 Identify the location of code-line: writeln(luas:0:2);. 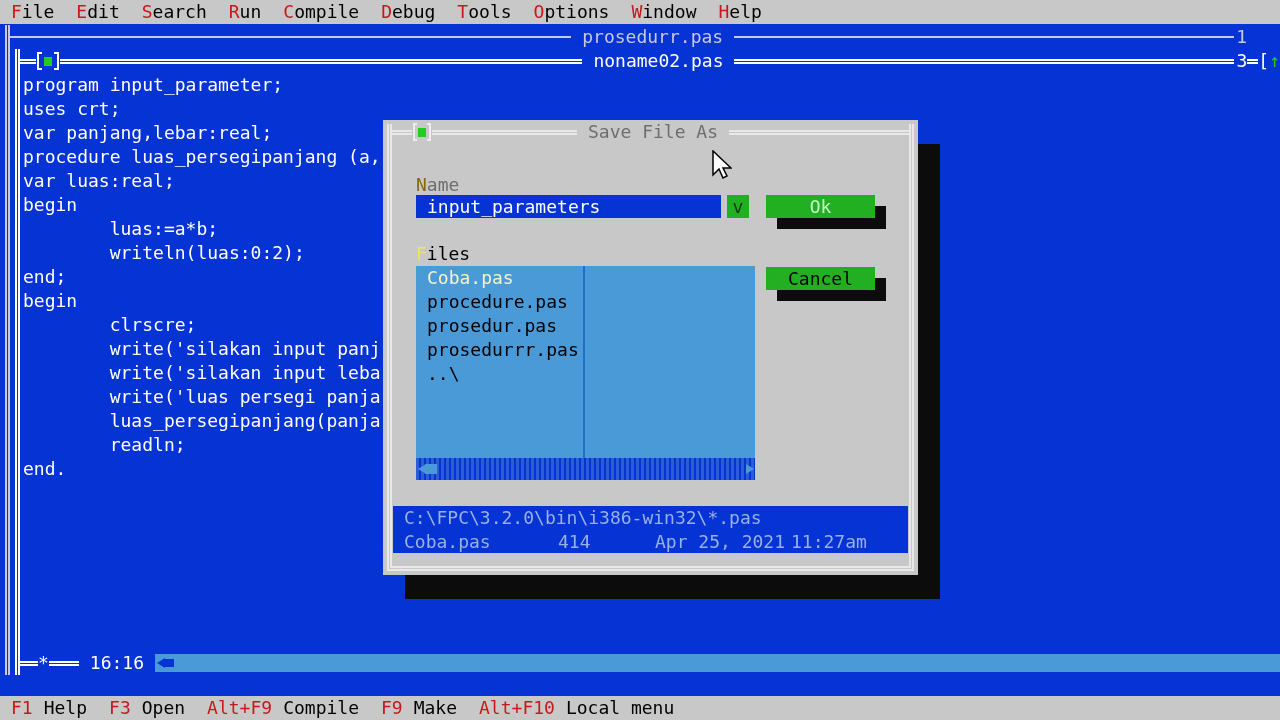
(206, 253).